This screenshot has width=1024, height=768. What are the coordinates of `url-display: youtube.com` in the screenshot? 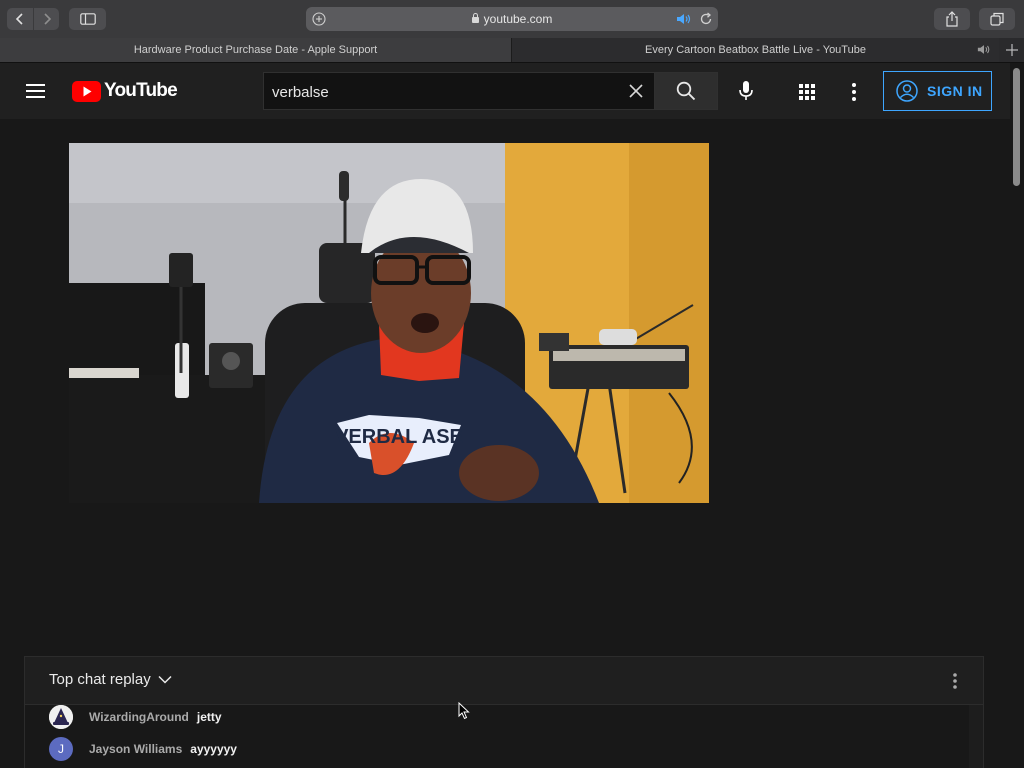 It's located at (512, 19).